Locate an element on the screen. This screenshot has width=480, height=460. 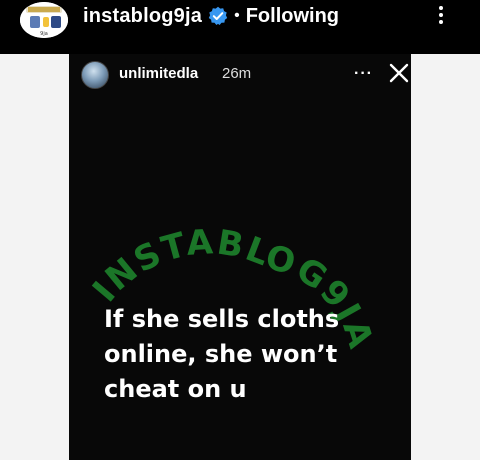
story-more-options-icon: ··· is located at coordinates (363, 74).